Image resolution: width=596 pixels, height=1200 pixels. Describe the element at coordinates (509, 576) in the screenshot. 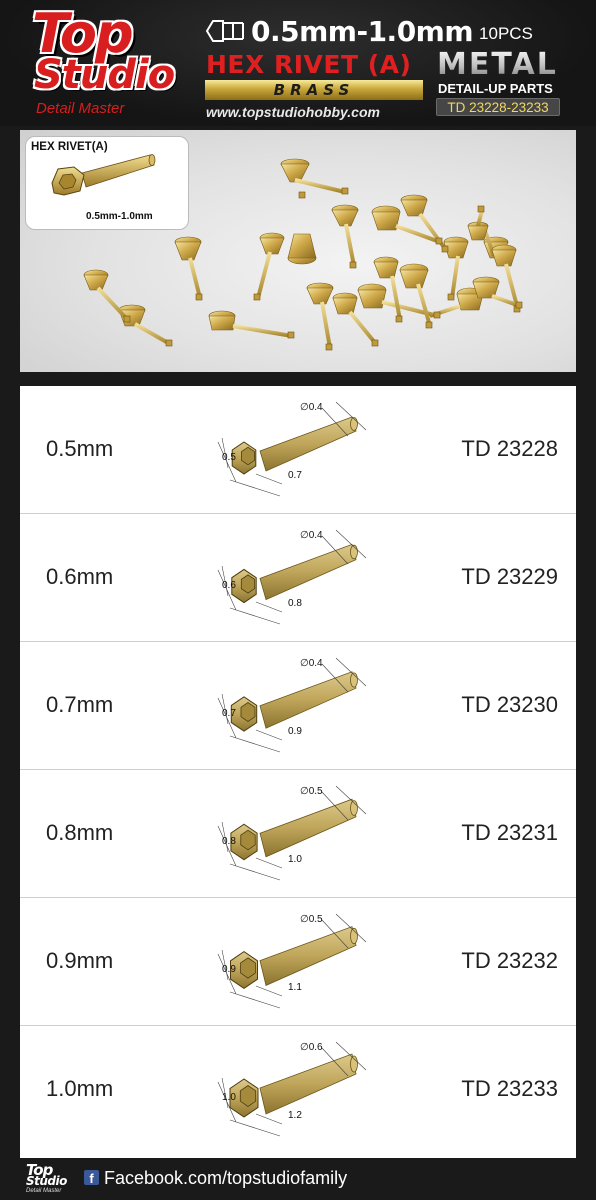

I see `product-code: TD 23229` at that location.